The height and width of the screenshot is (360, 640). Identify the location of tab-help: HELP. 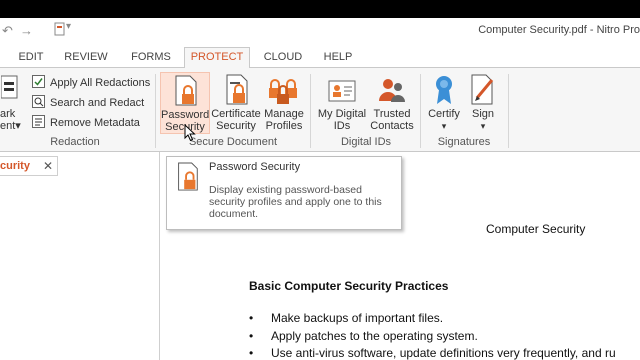
(338, 58).